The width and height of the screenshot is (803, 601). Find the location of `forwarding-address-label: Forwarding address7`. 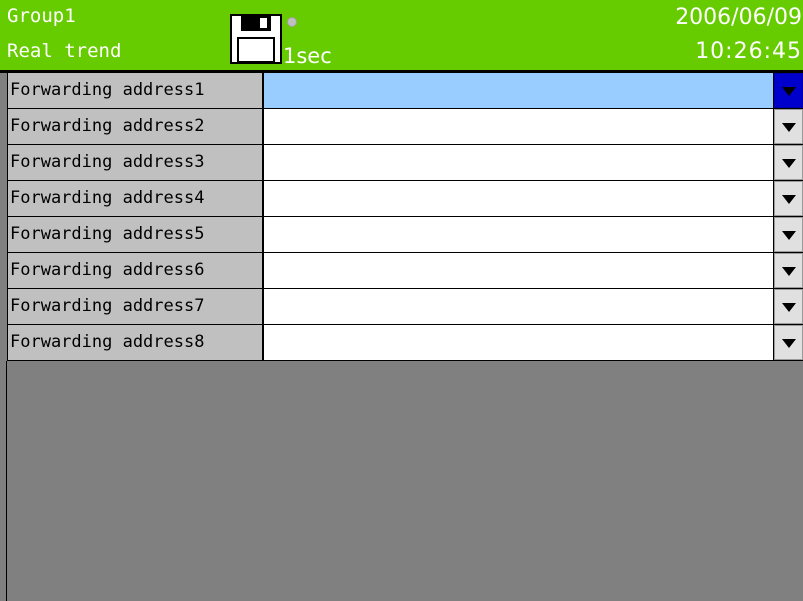

forwarding-address-label: Forwarding address7 is located at coordinates (134, 306).